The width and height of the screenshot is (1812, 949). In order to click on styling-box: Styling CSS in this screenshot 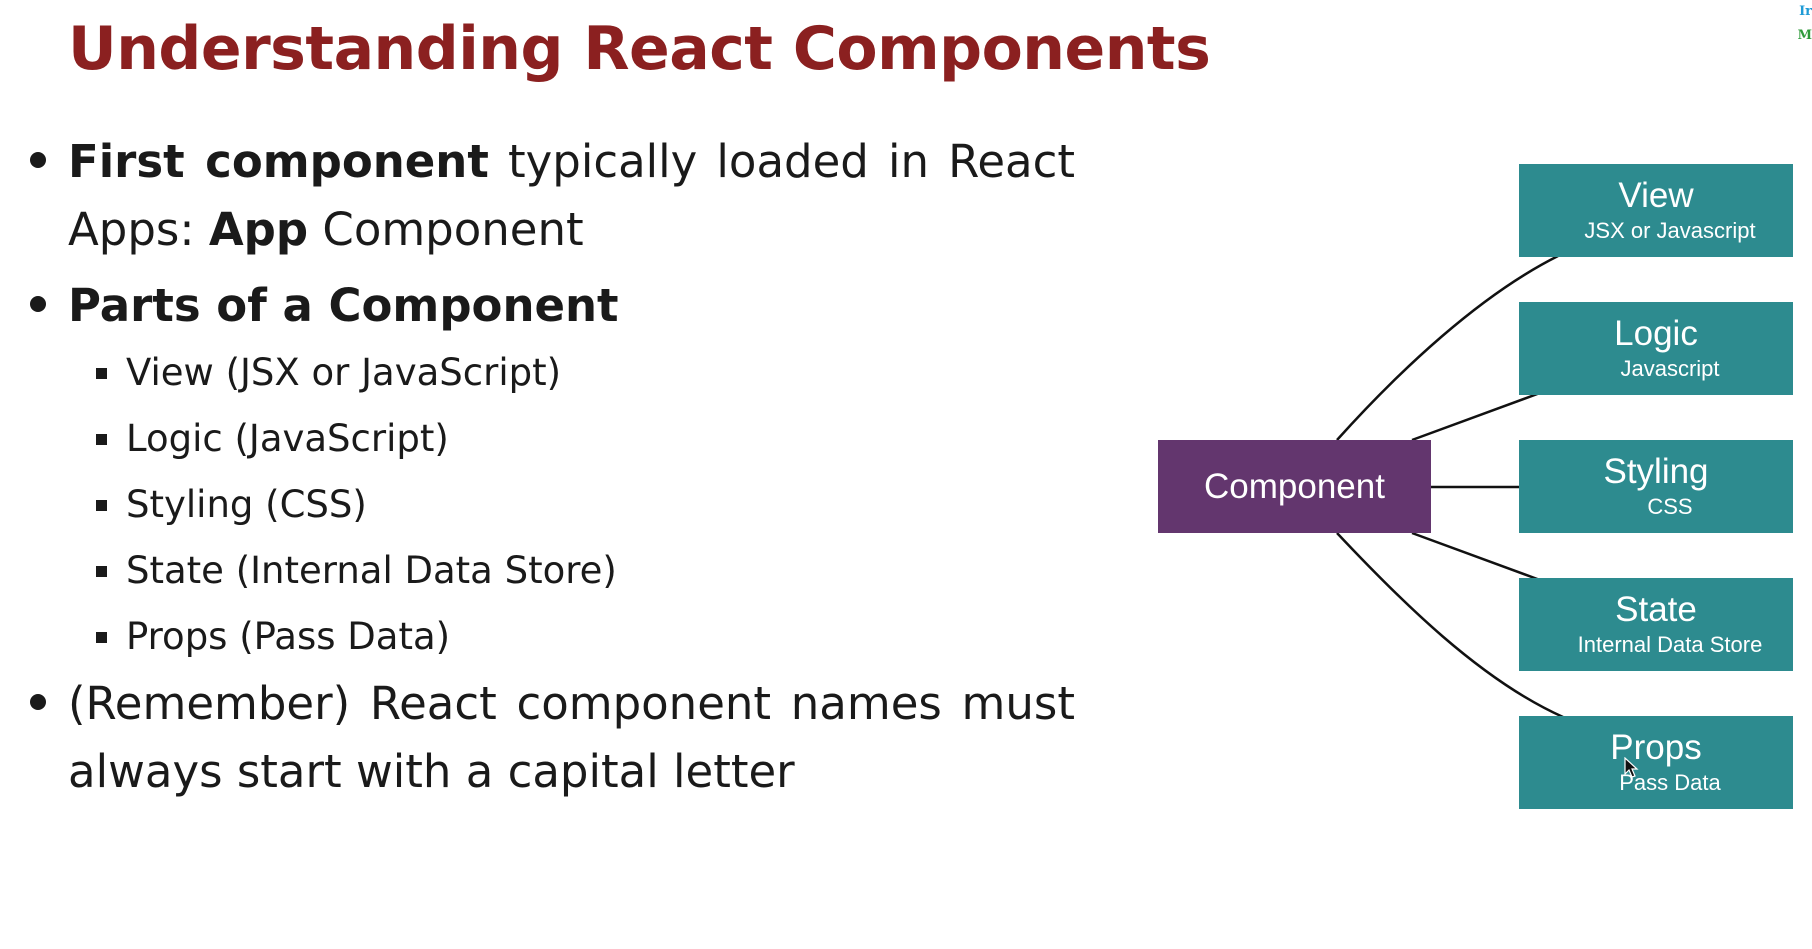, I will do `click(1656, 486)`.